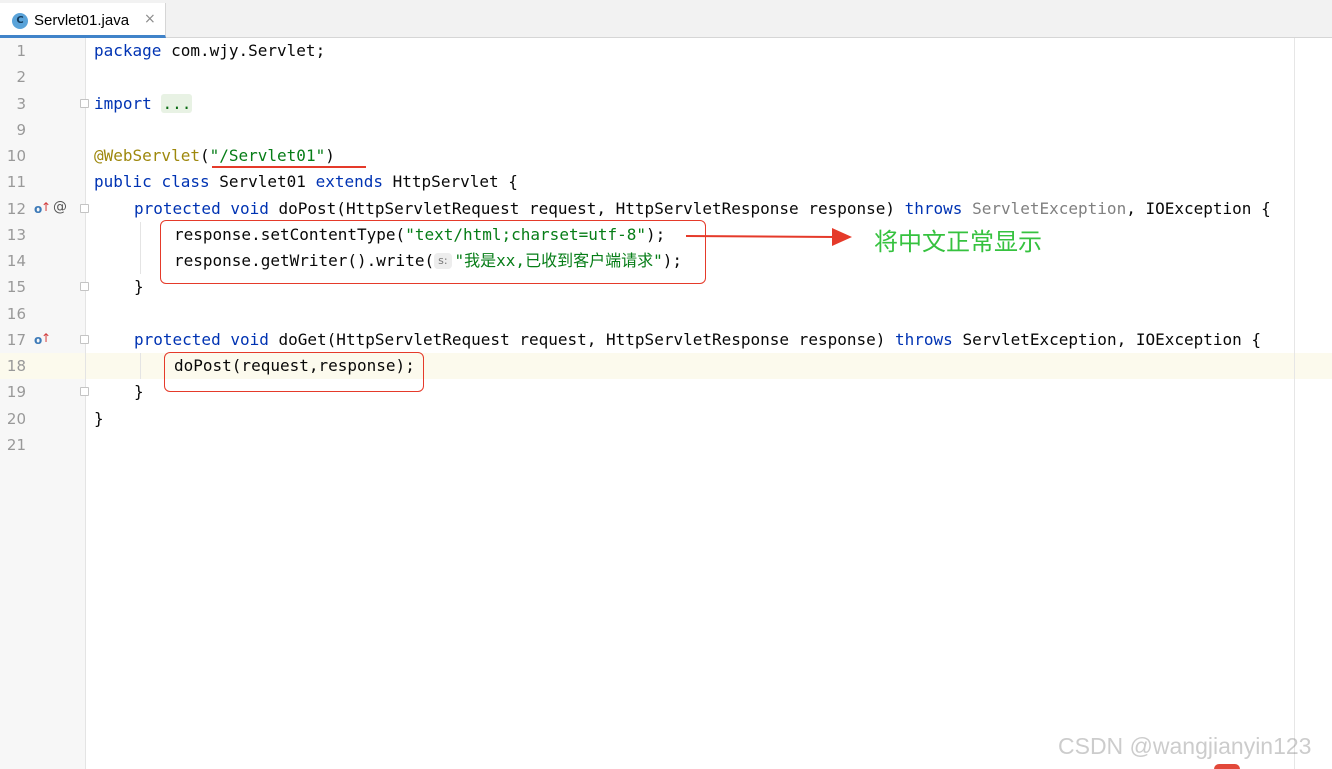 This screenshot has height=769, width=1332. What do you see at coordinates (139, 392) in the screenshot?
I see `code-line-19: }` at bounding box center [139, 392].